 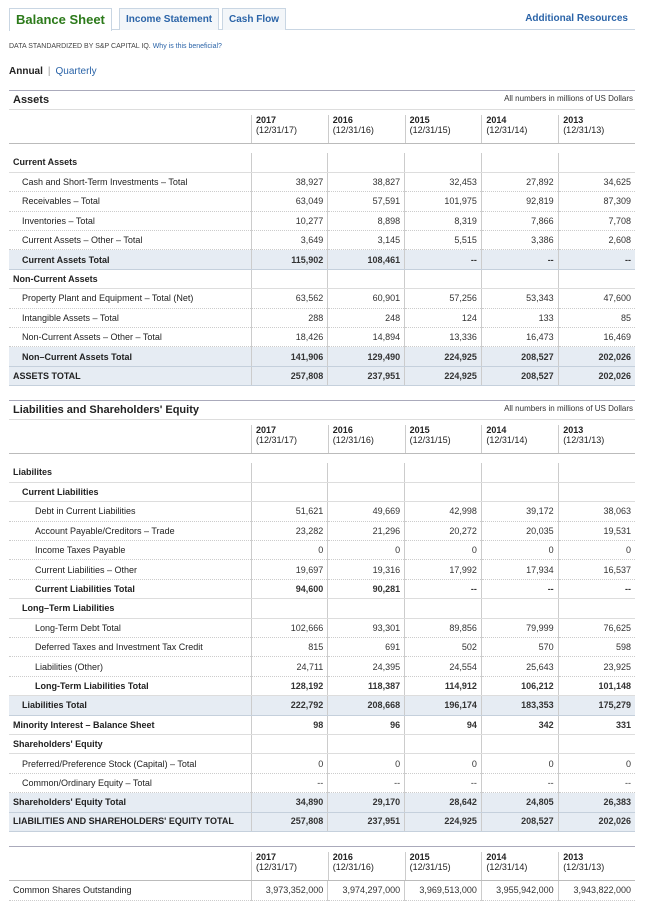 I want to click on total-row: Current Assets Total 115,902 108,461 -- -- --, so click(x=322, y=259).